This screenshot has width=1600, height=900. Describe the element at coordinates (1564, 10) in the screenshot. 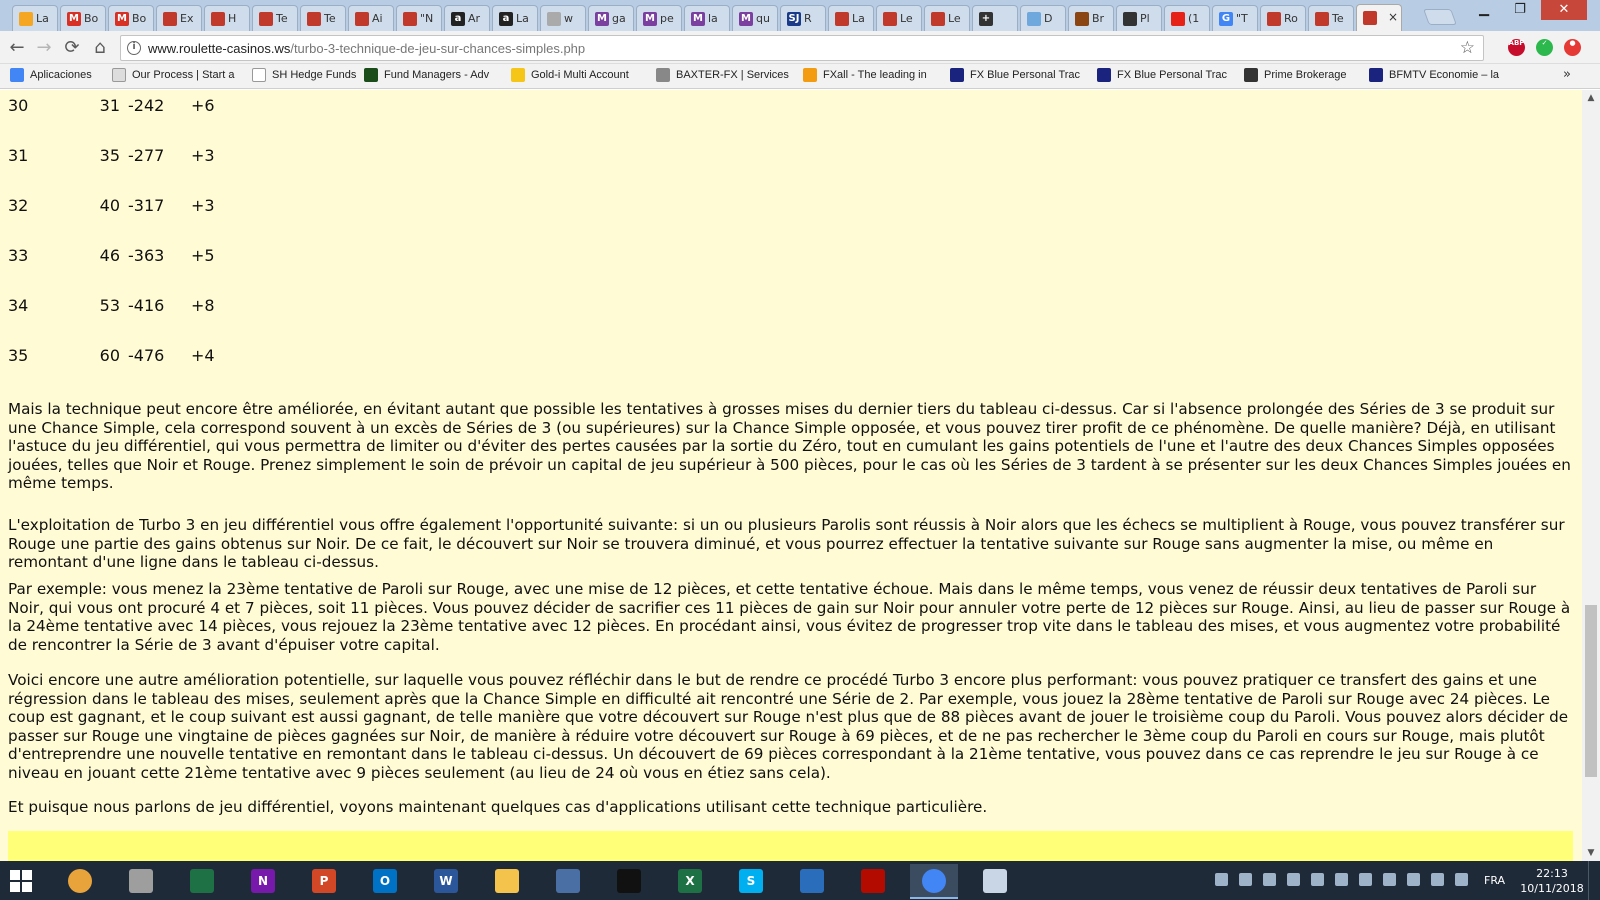

I see `close-window-button: ✕` at that location.